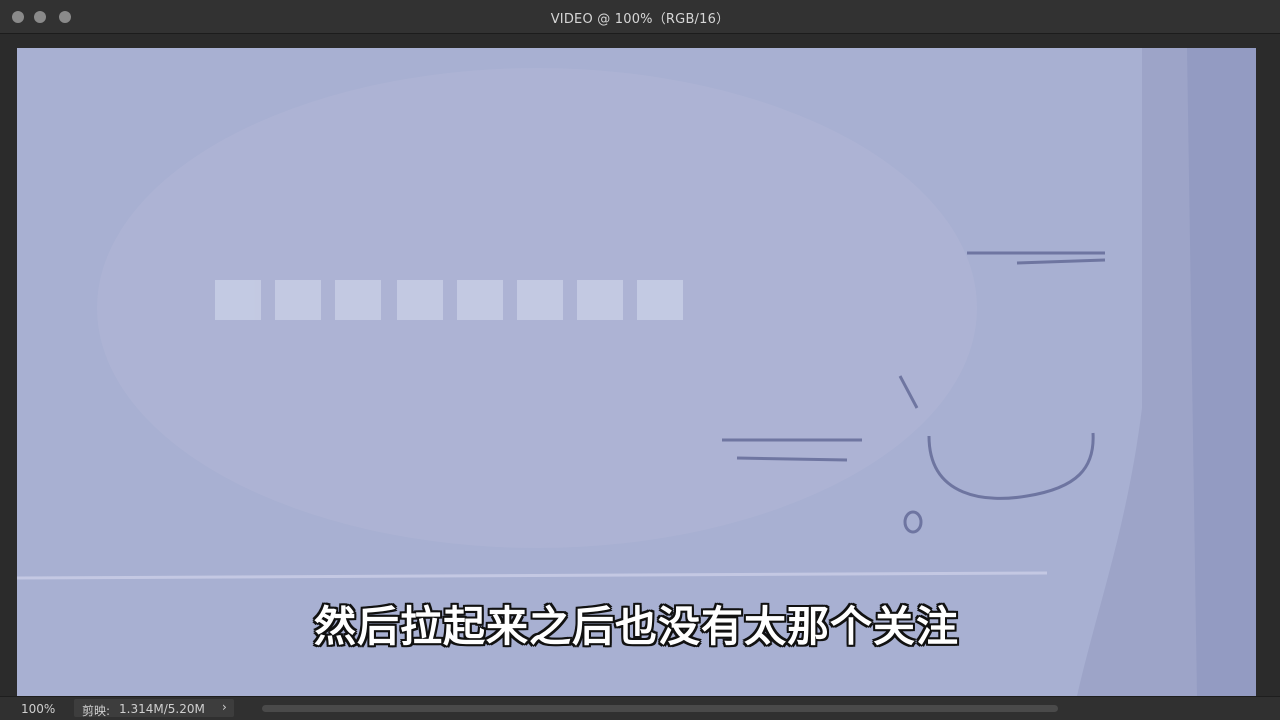 The image size is (1280, 720). Describe the element at coordinates (8, 365) in the screenshot. I see `canvas-left-pasteboard` at that location.